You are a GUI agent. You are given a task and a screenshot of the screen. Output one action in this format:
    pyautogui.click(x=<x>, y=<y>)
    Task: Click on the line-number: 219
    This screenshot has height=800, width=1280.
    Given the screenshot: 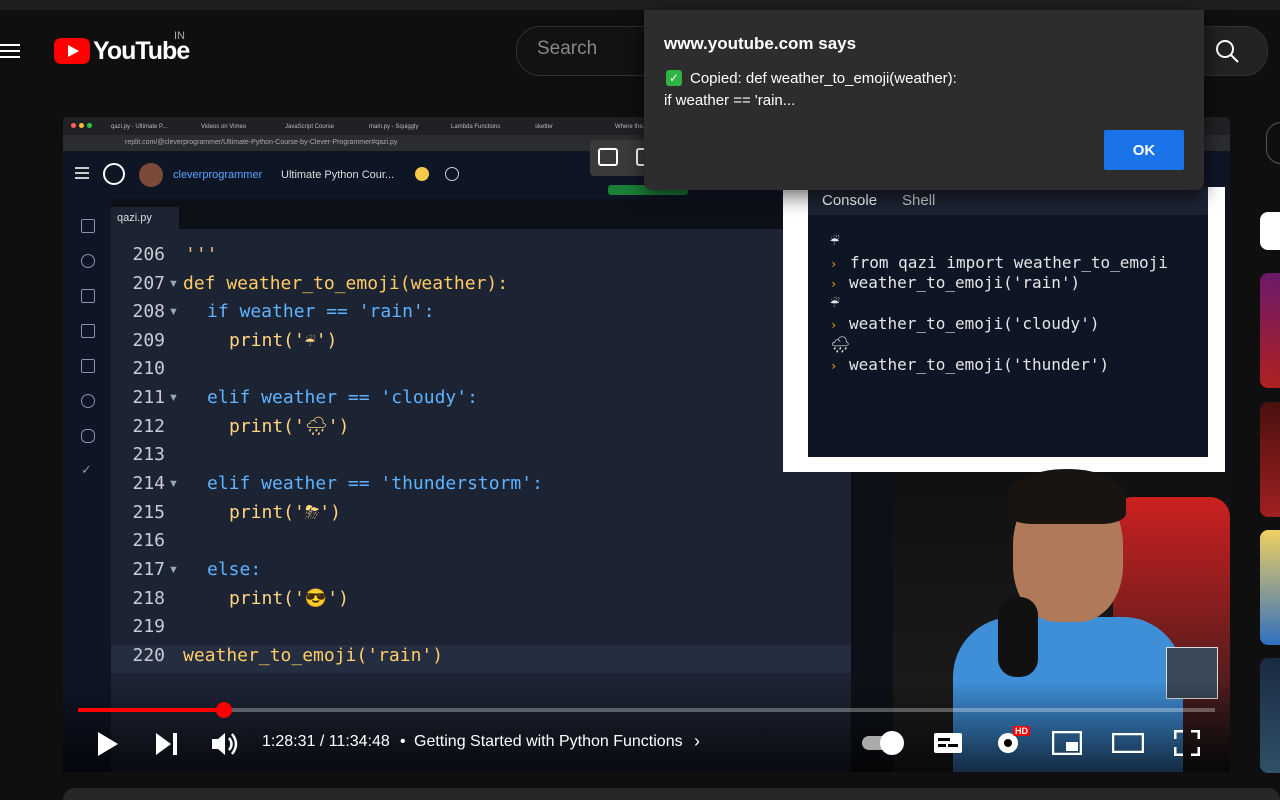 What is the action you would take?
    pyautogui.click(x=148, y=626)
    